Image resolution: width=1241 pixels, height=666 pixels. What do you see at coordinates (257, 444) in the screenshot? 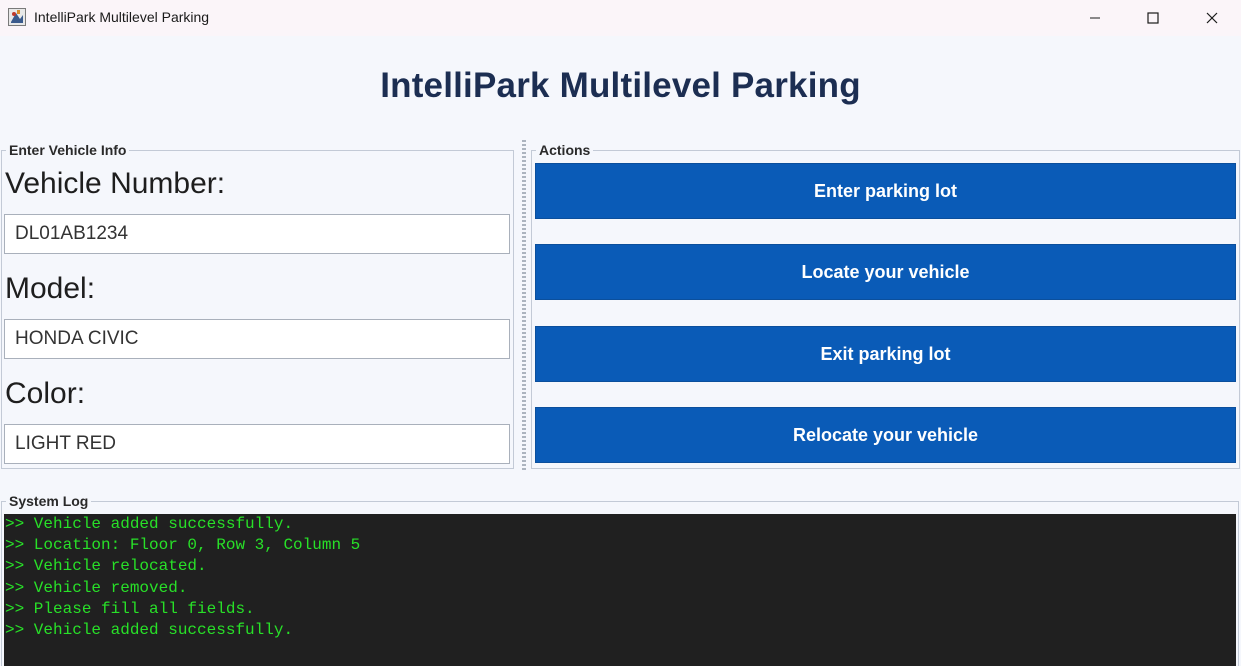
I see `color-input` at bounding box center [257, 444].